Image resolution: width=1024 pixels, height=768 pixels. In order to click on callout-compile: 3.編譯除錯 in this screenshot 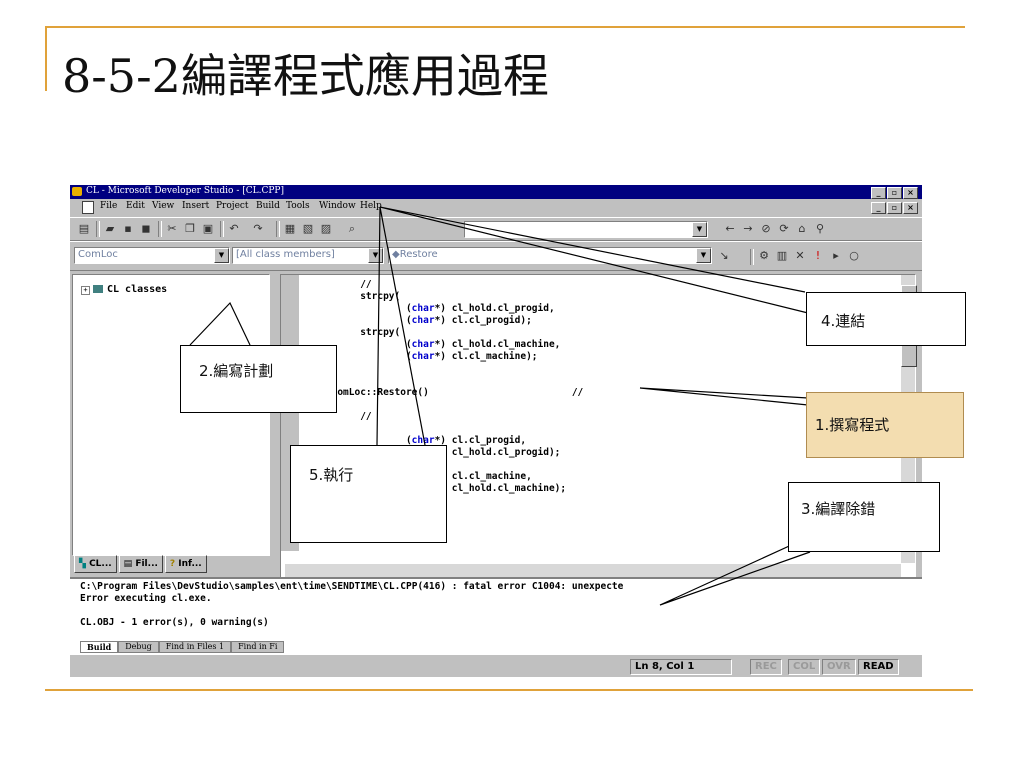, I will do `click(864, 517)`.